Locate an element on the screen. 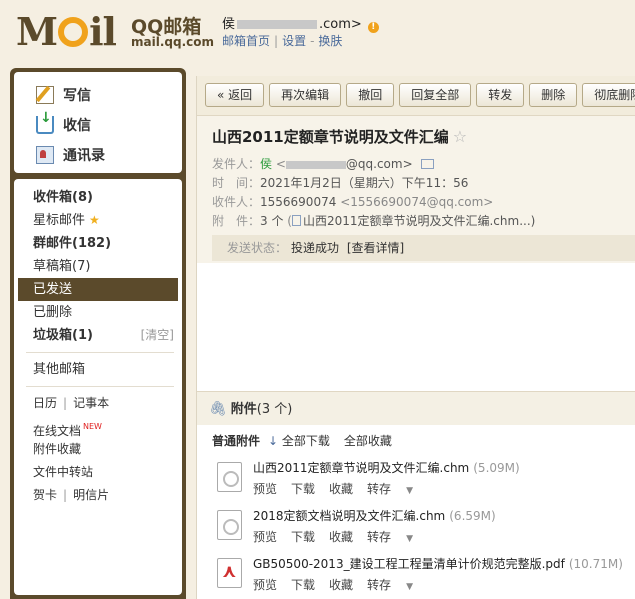 The height and width of the screenshot is (599, 635). header: Mil QQ邮箱 mail.qq.com 侯 .com>! 邮箱首页 | 设置 - 换肤 is located at coordinates (317, 32).